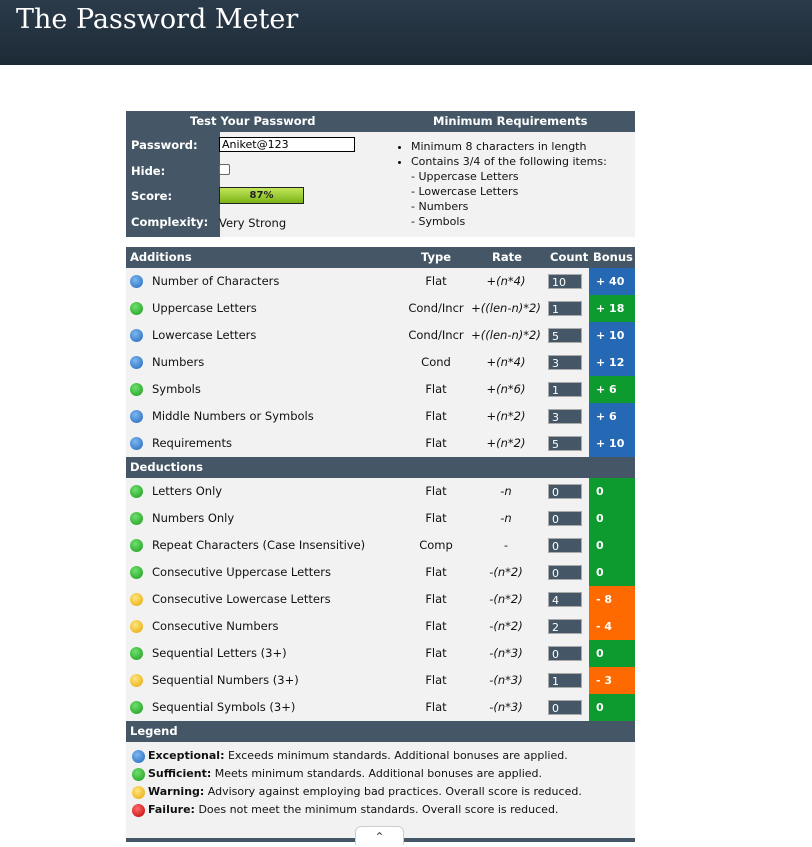  I want to click on criterion-bonus: + 10, so click(612, 335).